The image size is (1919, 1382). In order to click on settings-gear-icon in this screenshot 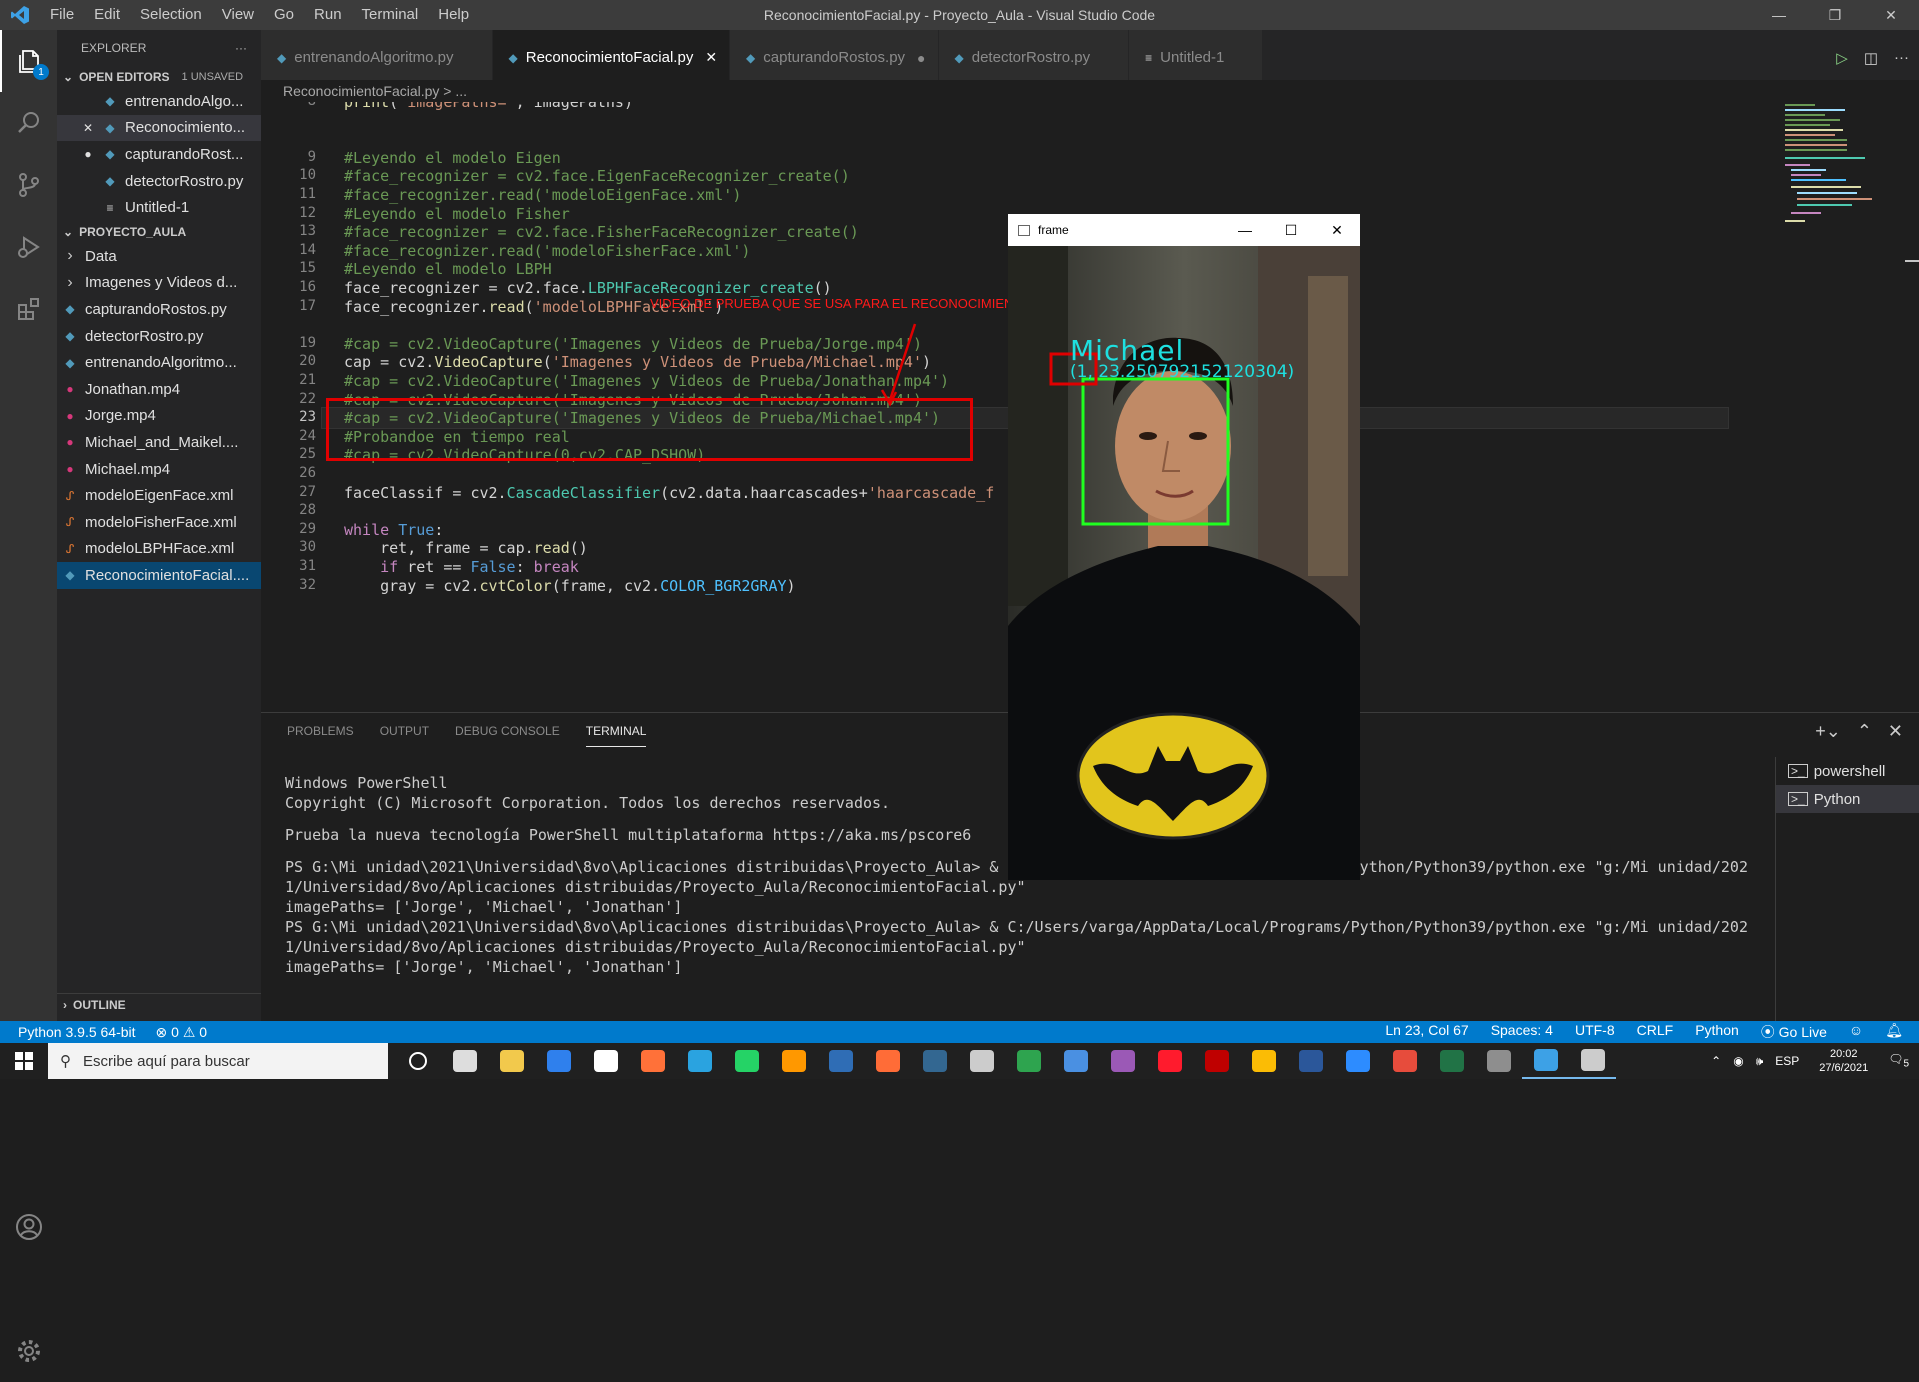, I will do `click(28, 1351)`.